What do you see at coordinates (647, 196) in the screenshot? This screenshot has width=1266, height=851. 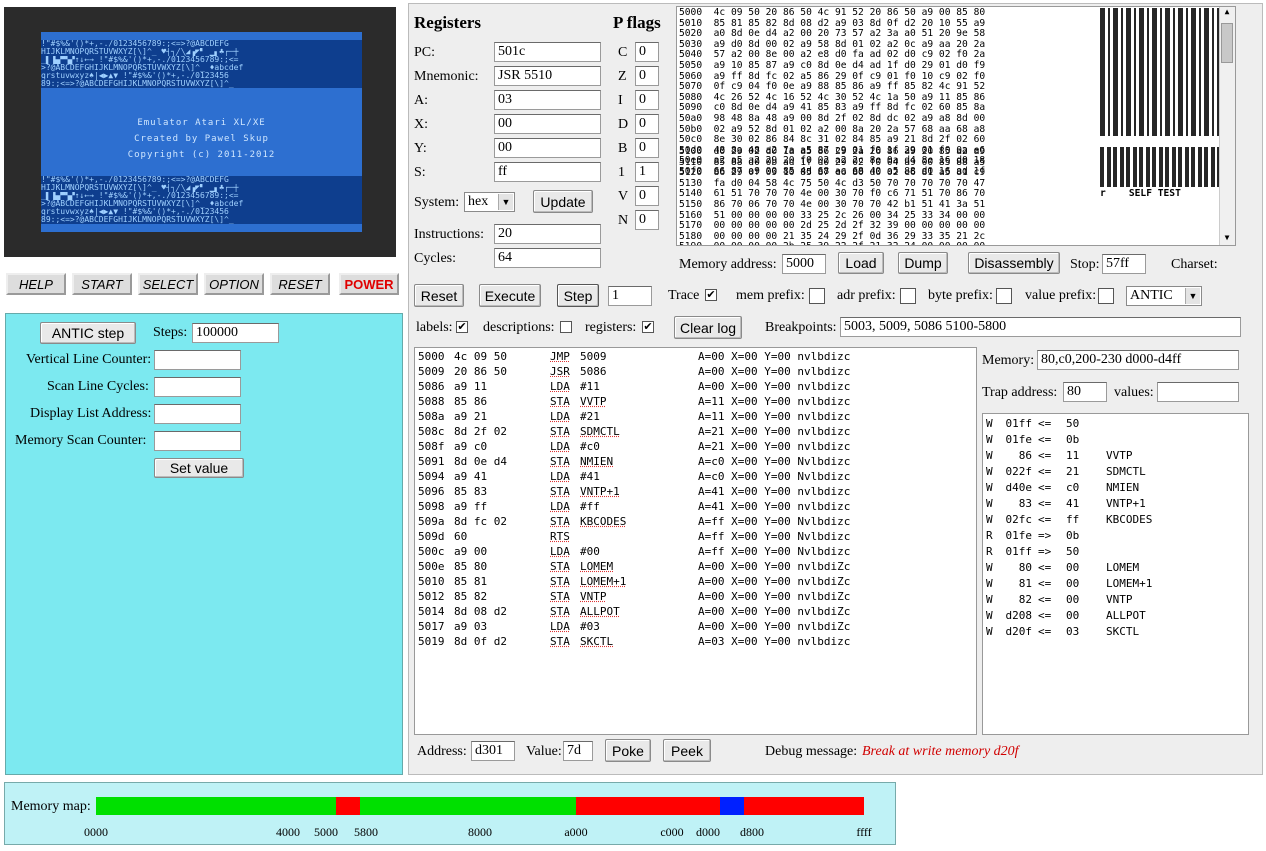 I see `flag-v-input` at bounding box center [647, 196].